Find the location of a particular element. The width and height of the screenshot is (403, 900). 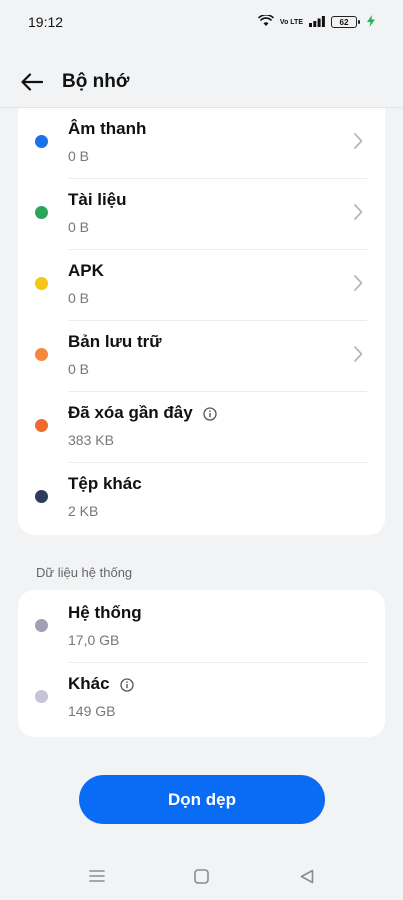

system-item-size: 149 GB is located at coordinates (92, 711).